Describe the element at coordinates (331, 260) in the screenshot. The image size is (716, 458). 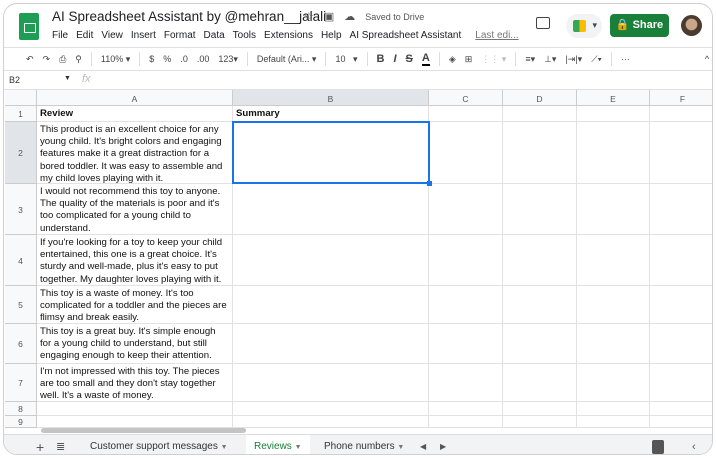
I see `cell-b4` at that location.